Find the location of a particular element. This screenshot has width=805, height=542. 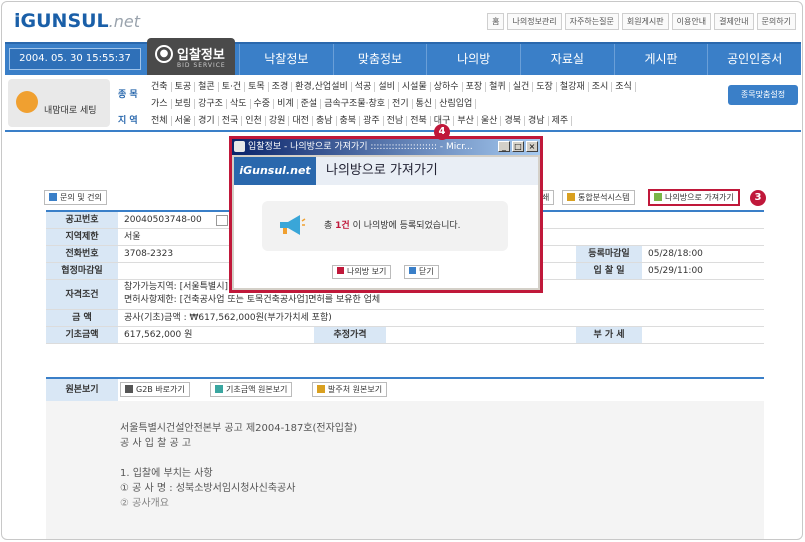

category-item: 비계 is located at coordinates (286, 104).